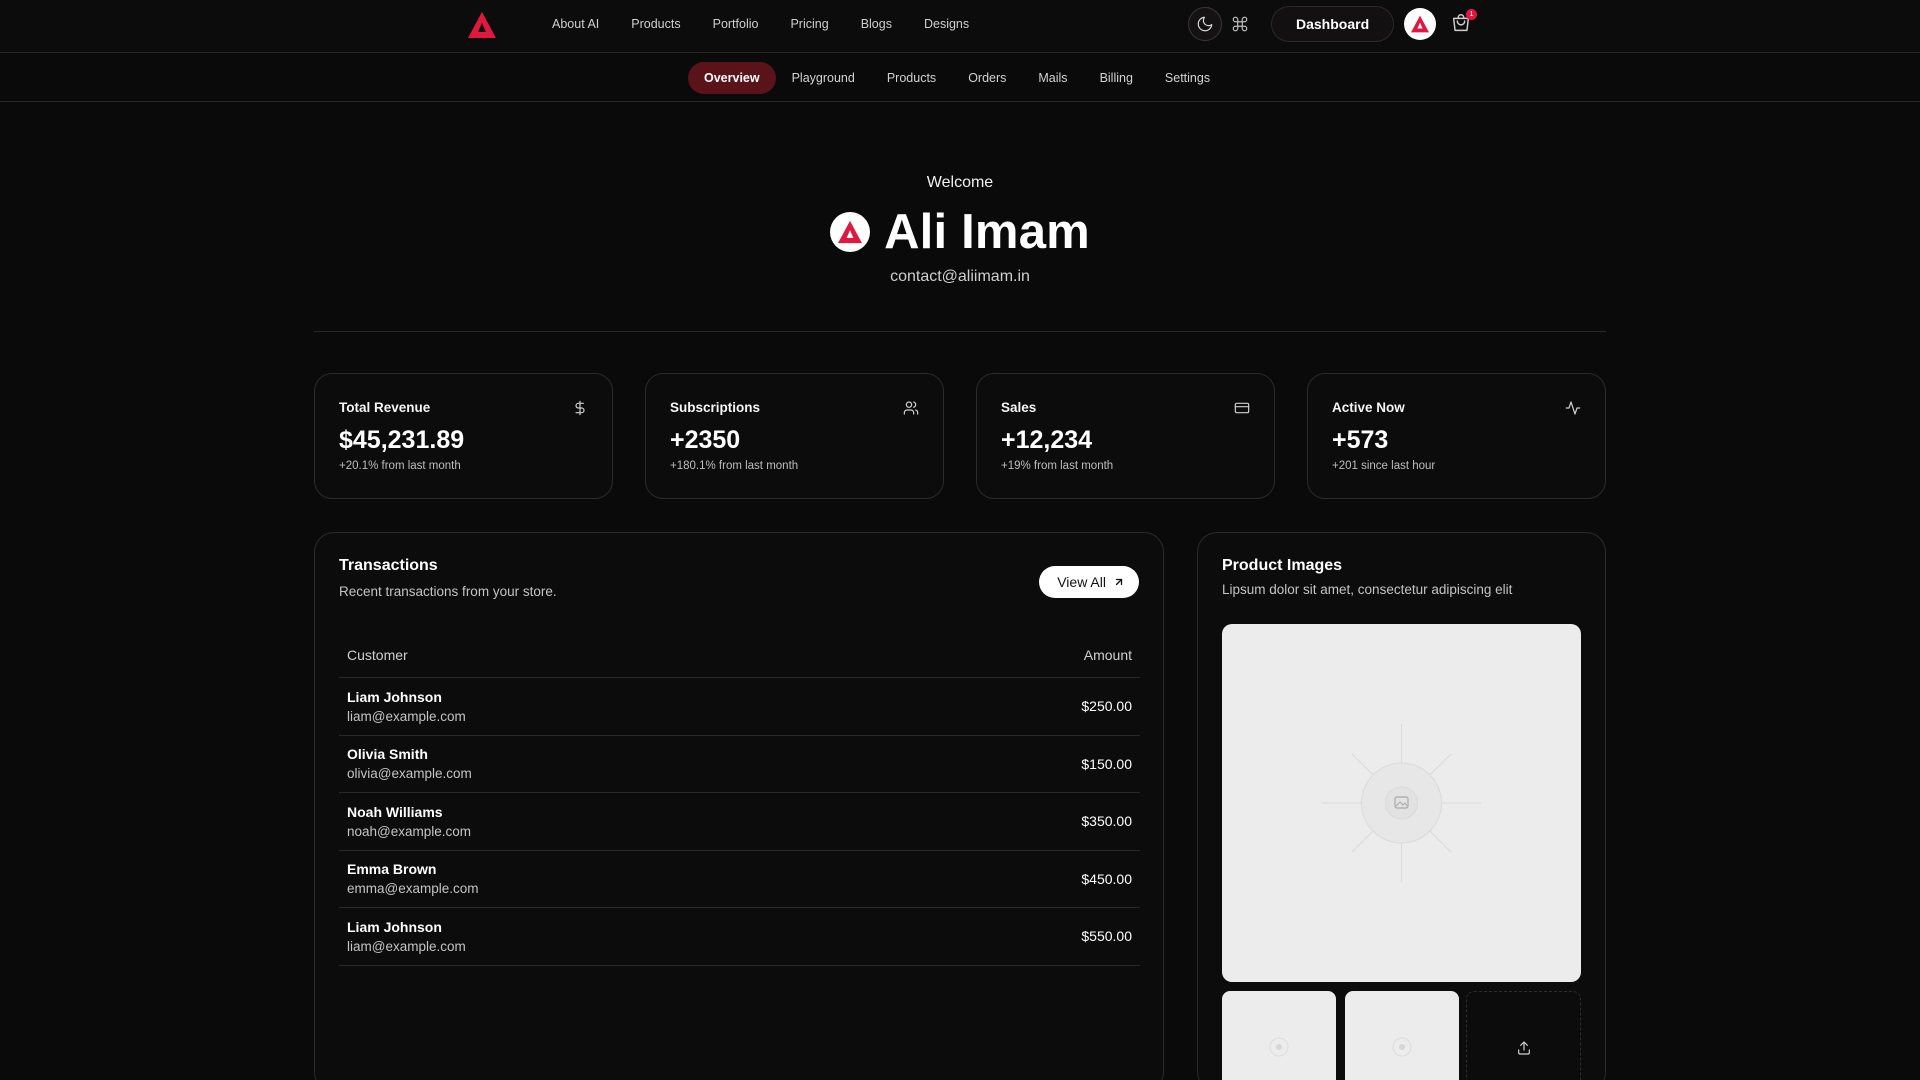 The width and height of the screenshot is (1920, 1080). Describe the element at coordinates (448, 591) in the screenshot. I see `transactions-description: Recent transactions from your store.` at that location.